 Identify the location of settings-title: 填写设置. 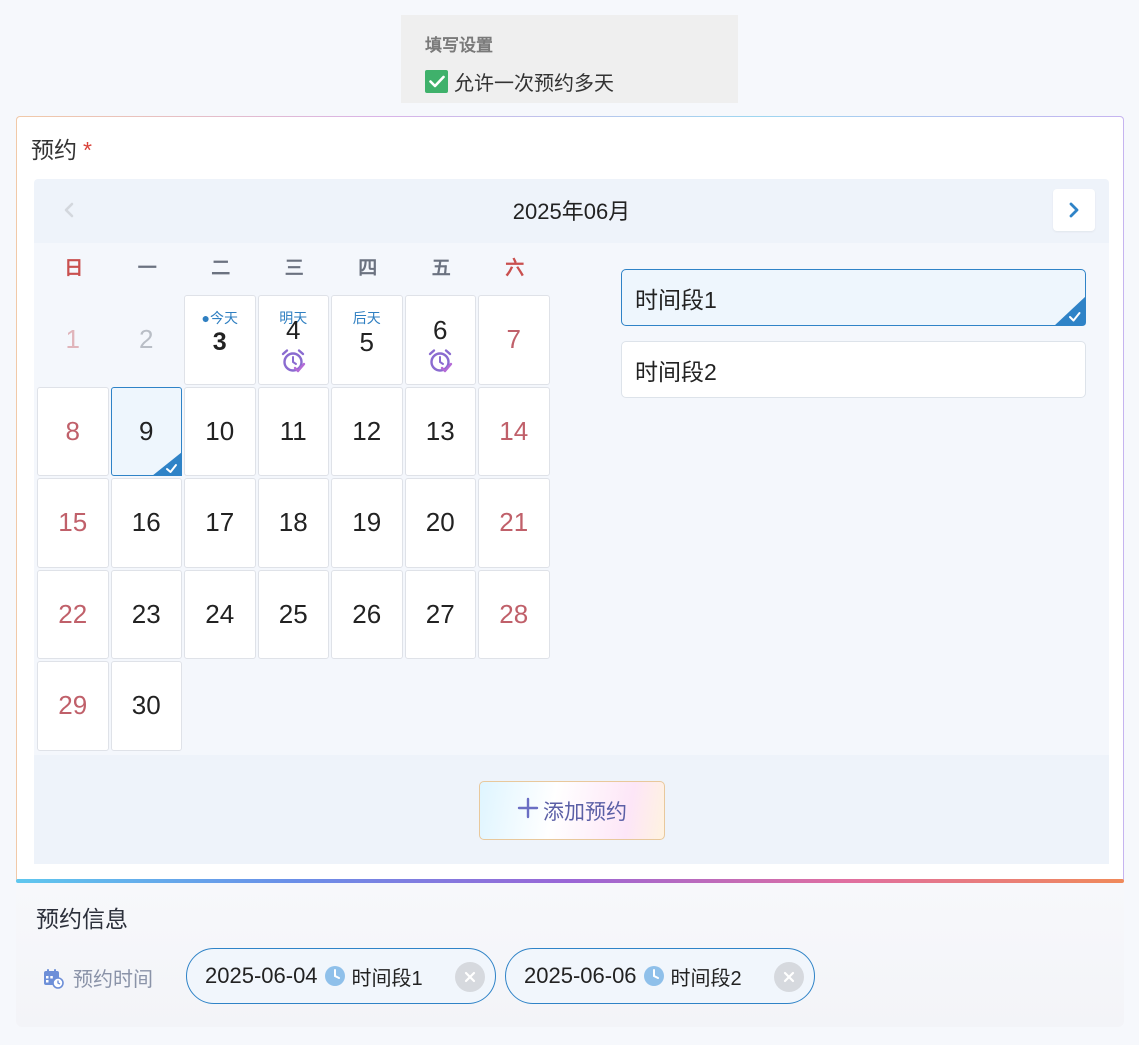
(459, 45).